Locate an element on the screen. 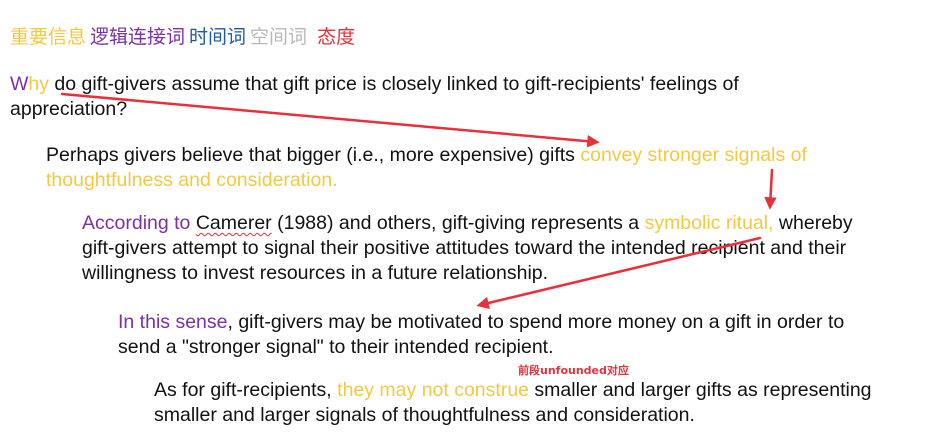 The width and height of the screenshot is (933, 442). arrow-perhaps-to-symbolic is located at coordinates (770, 189).